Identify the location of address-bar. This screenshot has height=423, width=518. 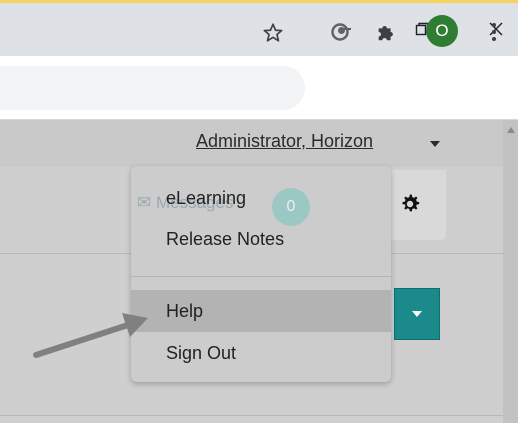
(152, 88).